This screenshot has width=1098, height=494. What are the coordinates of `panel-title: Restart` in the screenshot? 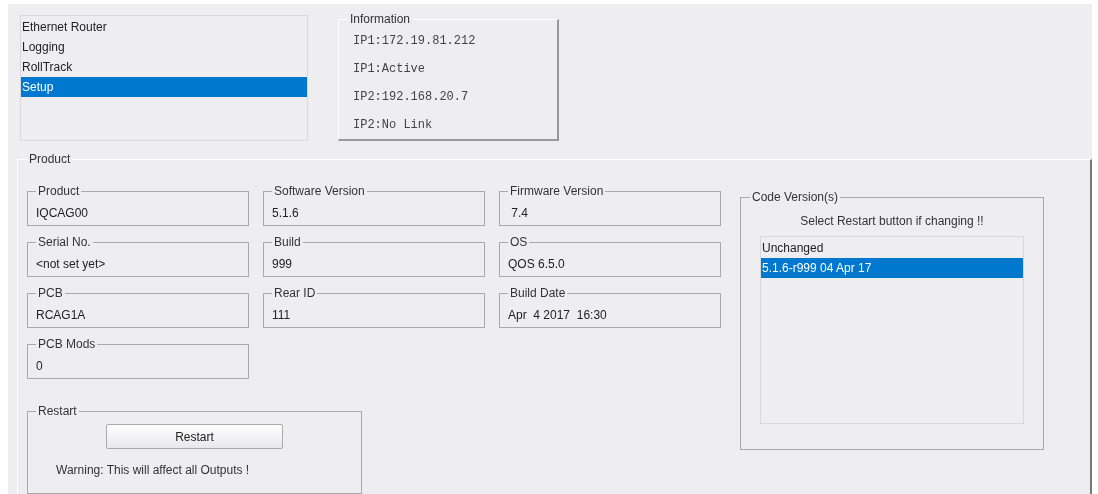 It's located at (57, 411).